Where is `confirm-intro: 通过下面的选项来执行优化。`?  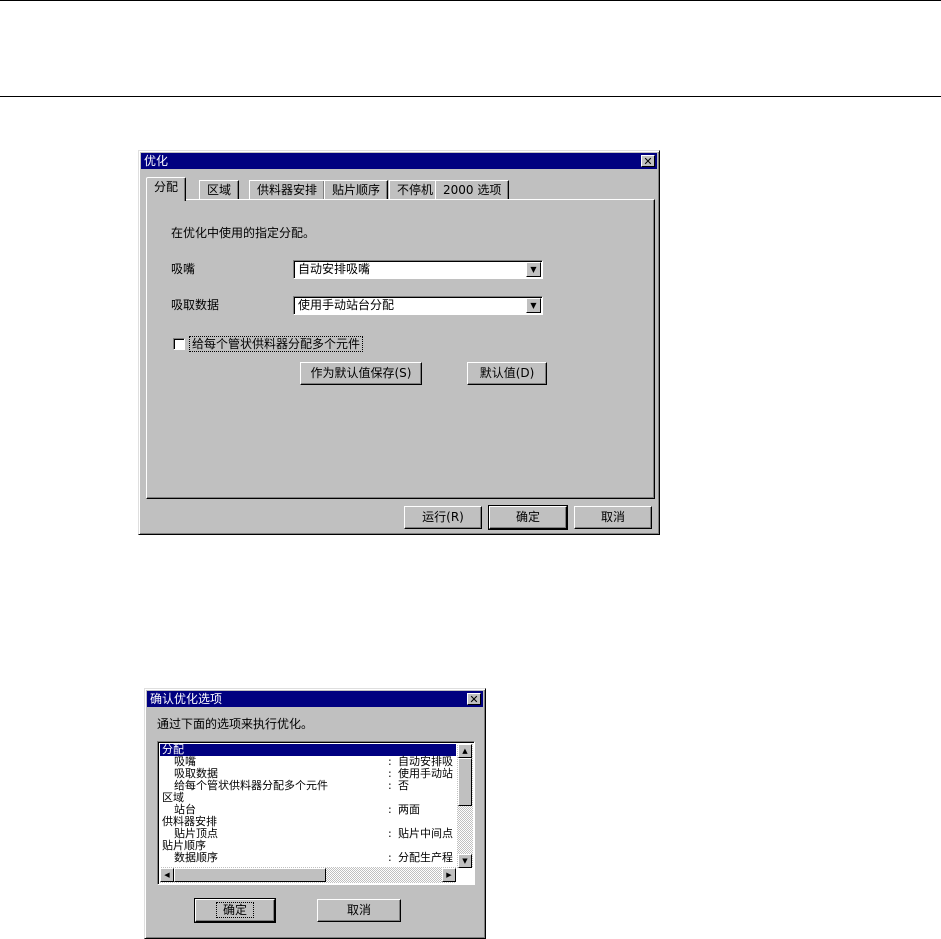
confirm-intro: 通过下面的选项来执行优化。 is located at coordinates (235, 724).